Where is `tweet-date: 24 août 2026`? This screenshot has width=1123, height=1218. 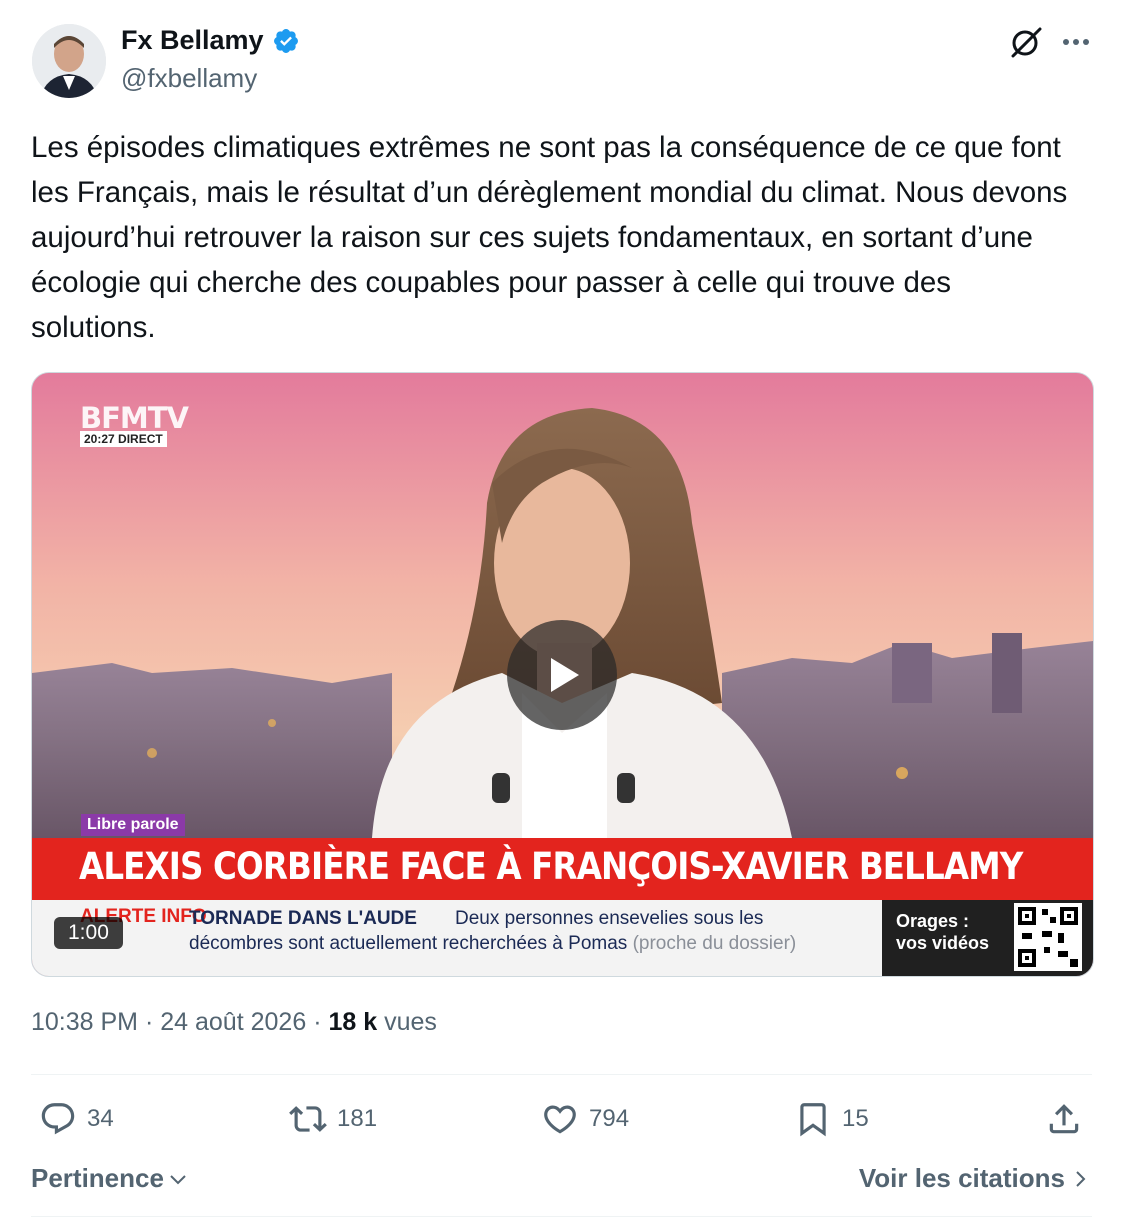 tweet-date: 24 août 2026 is located at coordinates (233, 1022).